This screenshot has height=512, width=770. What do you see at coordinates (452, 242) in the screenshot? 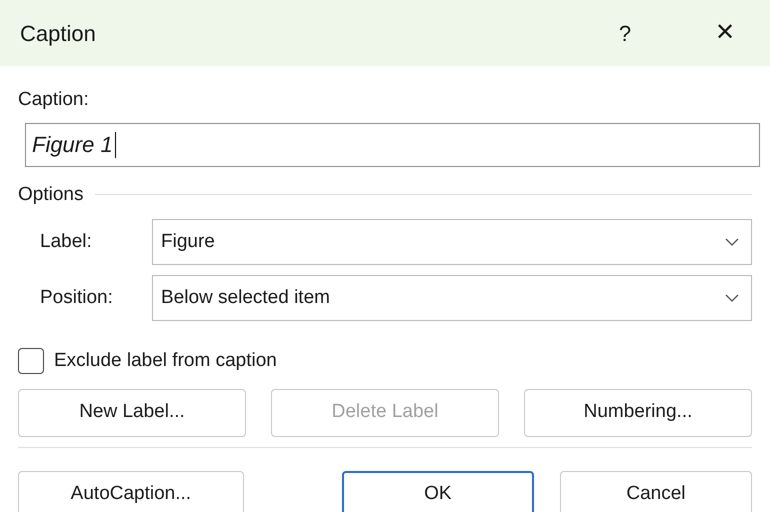
I see `dropdown: Figure` at bounding box center [452, 242].